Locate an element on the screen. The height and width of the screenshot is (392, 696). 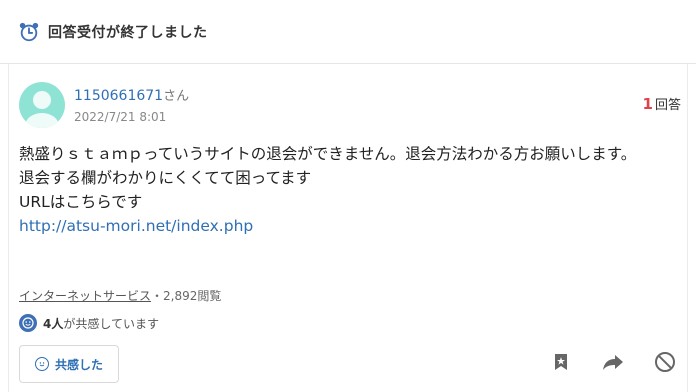
status-title: 回答受付が終了しました is located at coordinates (128, 32).